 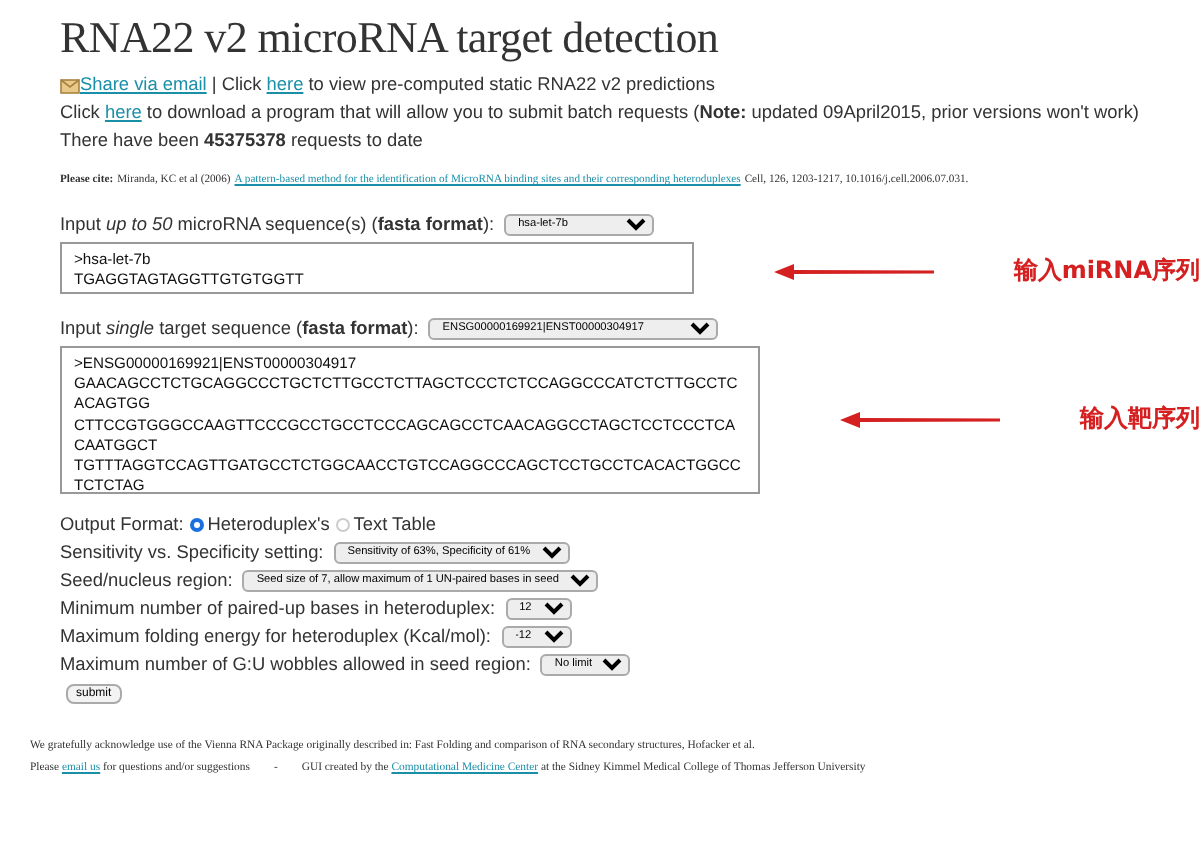 What do you see at coordinates (394, 525) in the screenshot?
I see `radio-label: Text Table` at bounding box center [394, 525].